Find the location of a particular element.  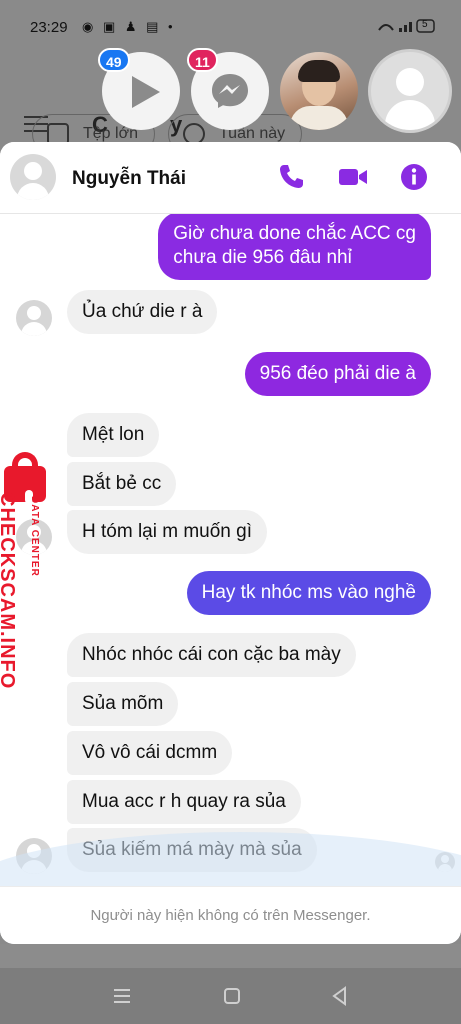

signal-wifi-battery-icon is located at coordinates (406, 26).